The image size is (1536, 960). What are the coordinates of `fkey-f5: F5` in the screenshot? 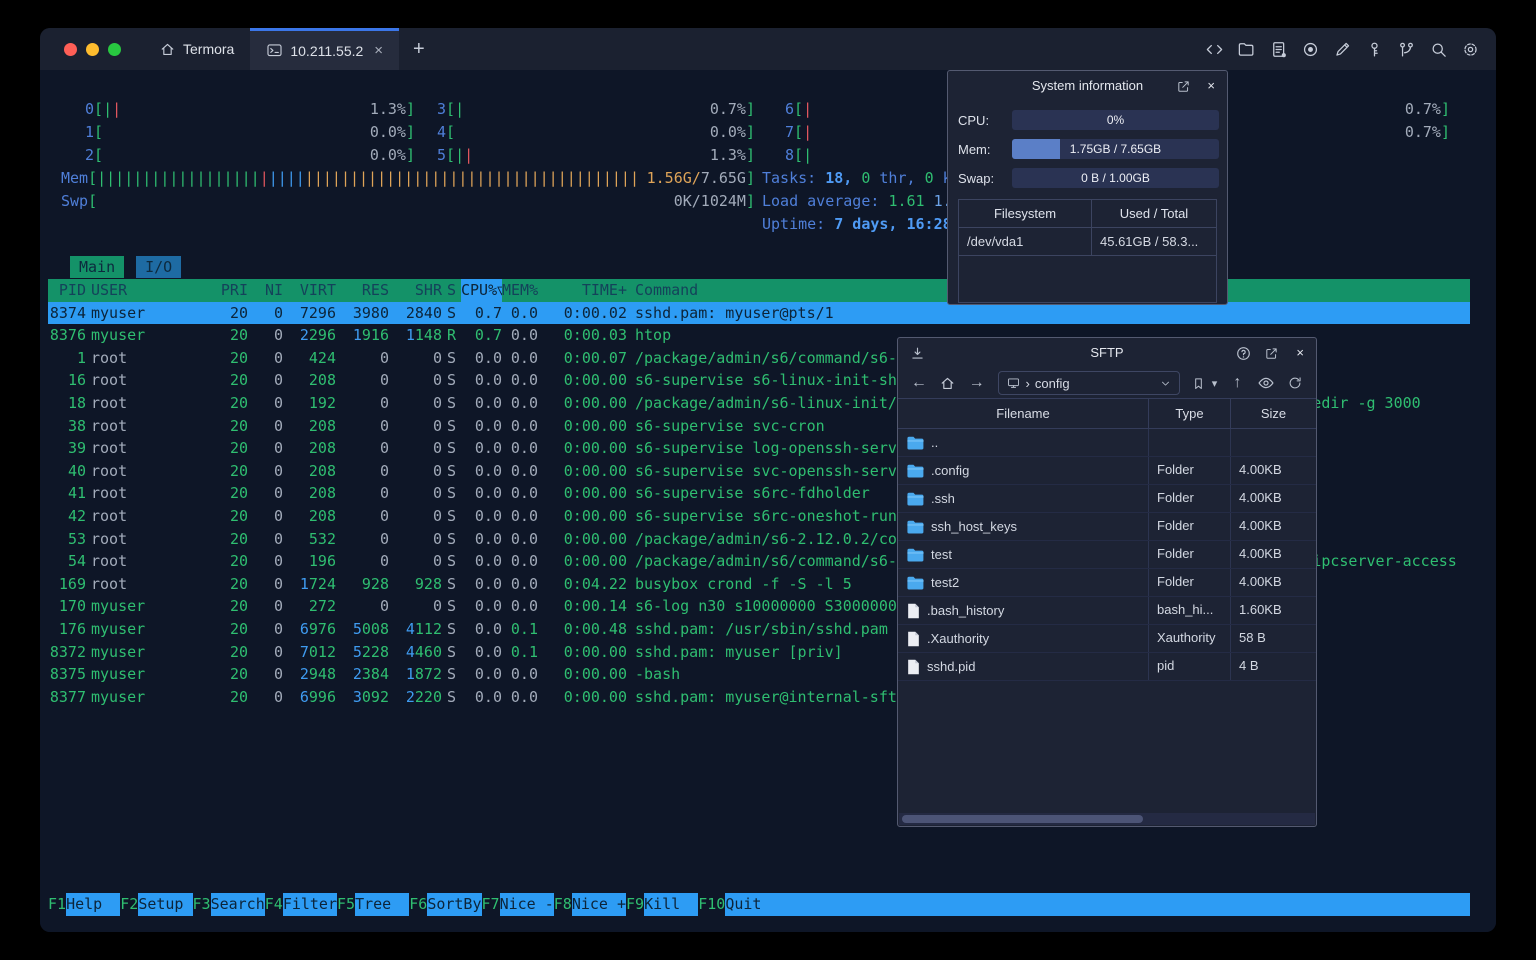 It's located at (346, 904).